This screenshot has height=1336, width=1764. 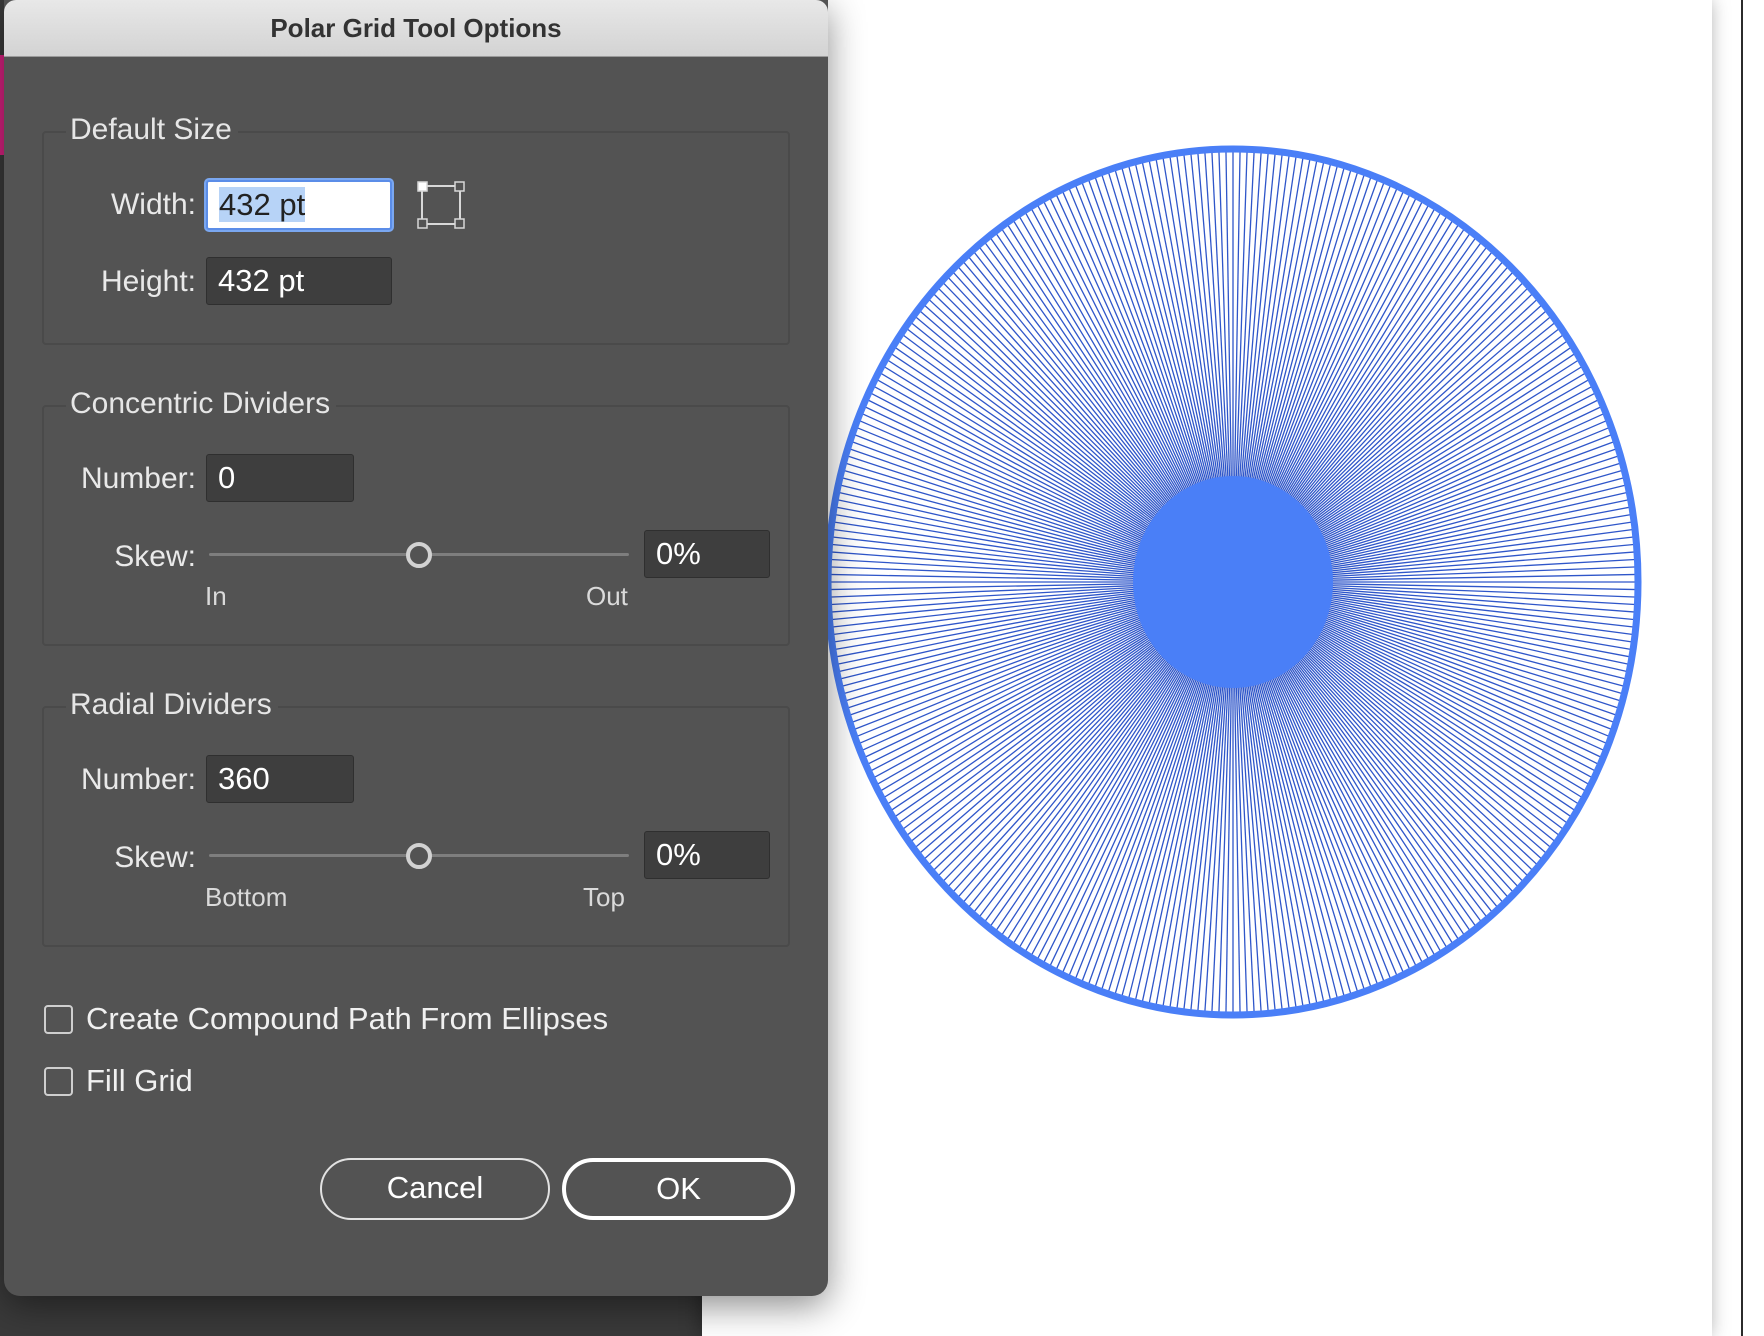 What do you see at coordinates (280, 779) in the screenshot?
I see `radial-number-field: 360` at bounding box center [280, 779].